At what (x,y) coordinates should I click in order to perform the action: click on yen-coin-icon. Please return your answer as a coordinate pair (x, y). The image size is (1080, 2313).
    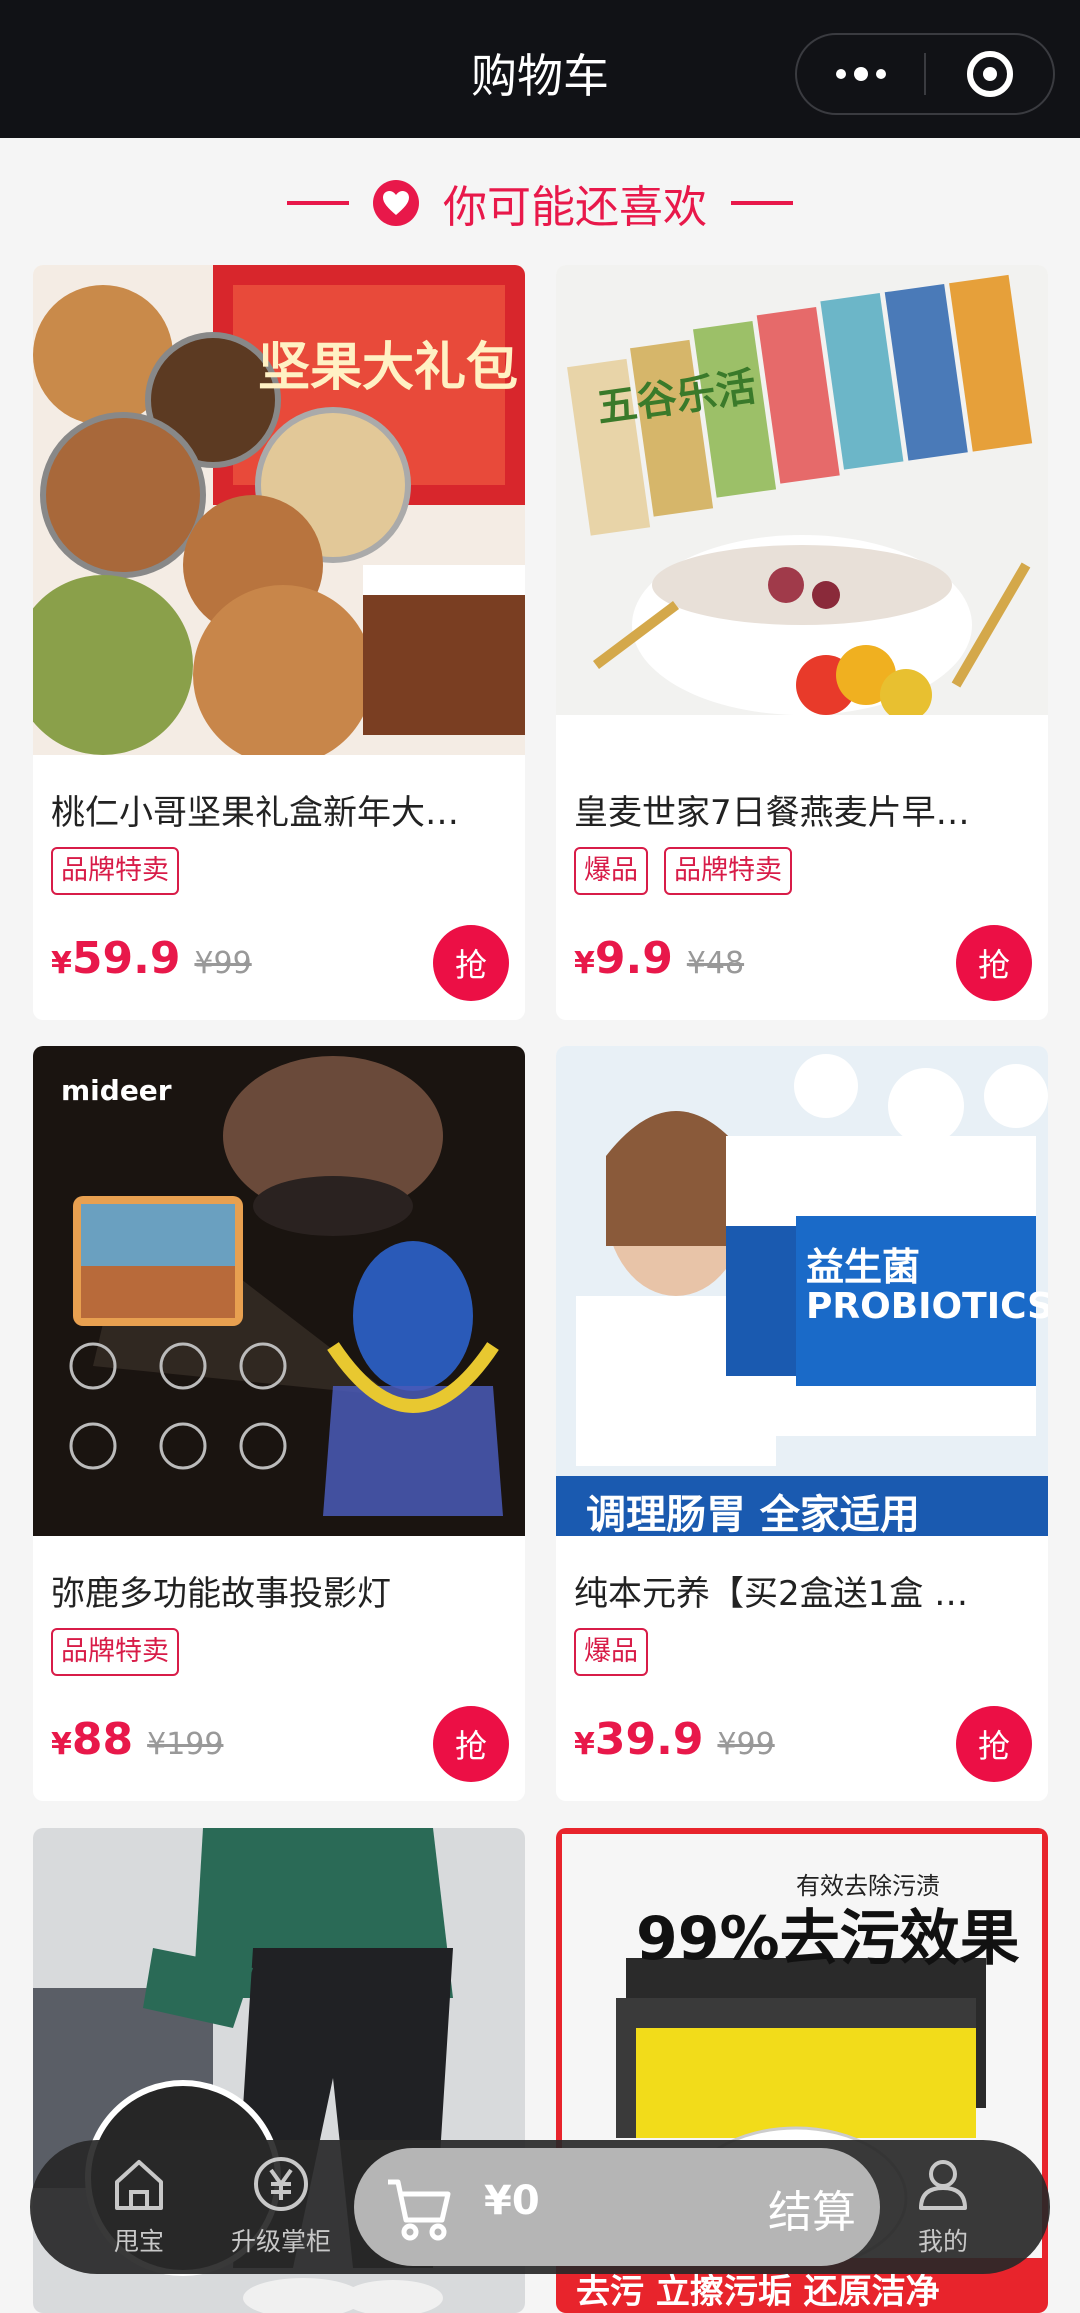
    Looking at the image, I should click on (281, 2184).